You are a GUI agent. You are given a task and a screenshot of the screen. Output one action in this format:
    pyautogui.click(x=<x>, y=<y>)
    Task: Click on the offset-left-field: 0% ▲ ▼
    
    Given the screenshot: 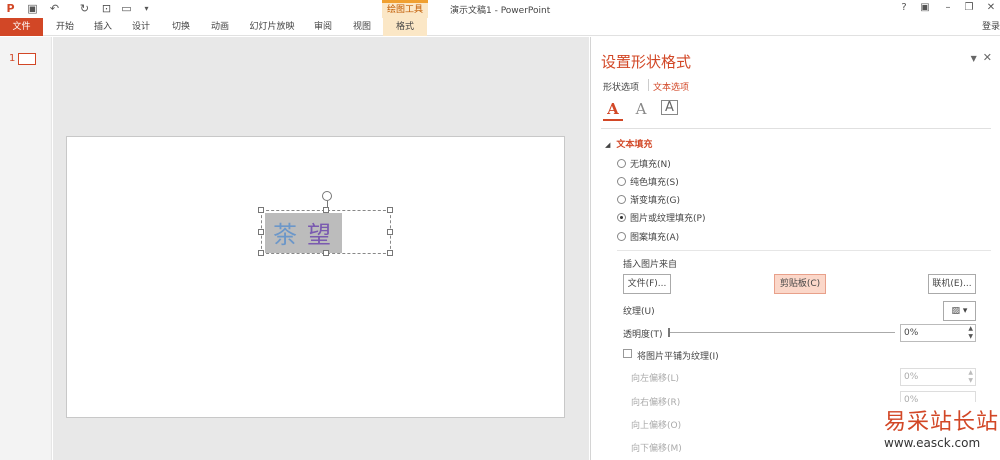 What is the action you would take?
    pyautogui.click(x=938, y=377)
    